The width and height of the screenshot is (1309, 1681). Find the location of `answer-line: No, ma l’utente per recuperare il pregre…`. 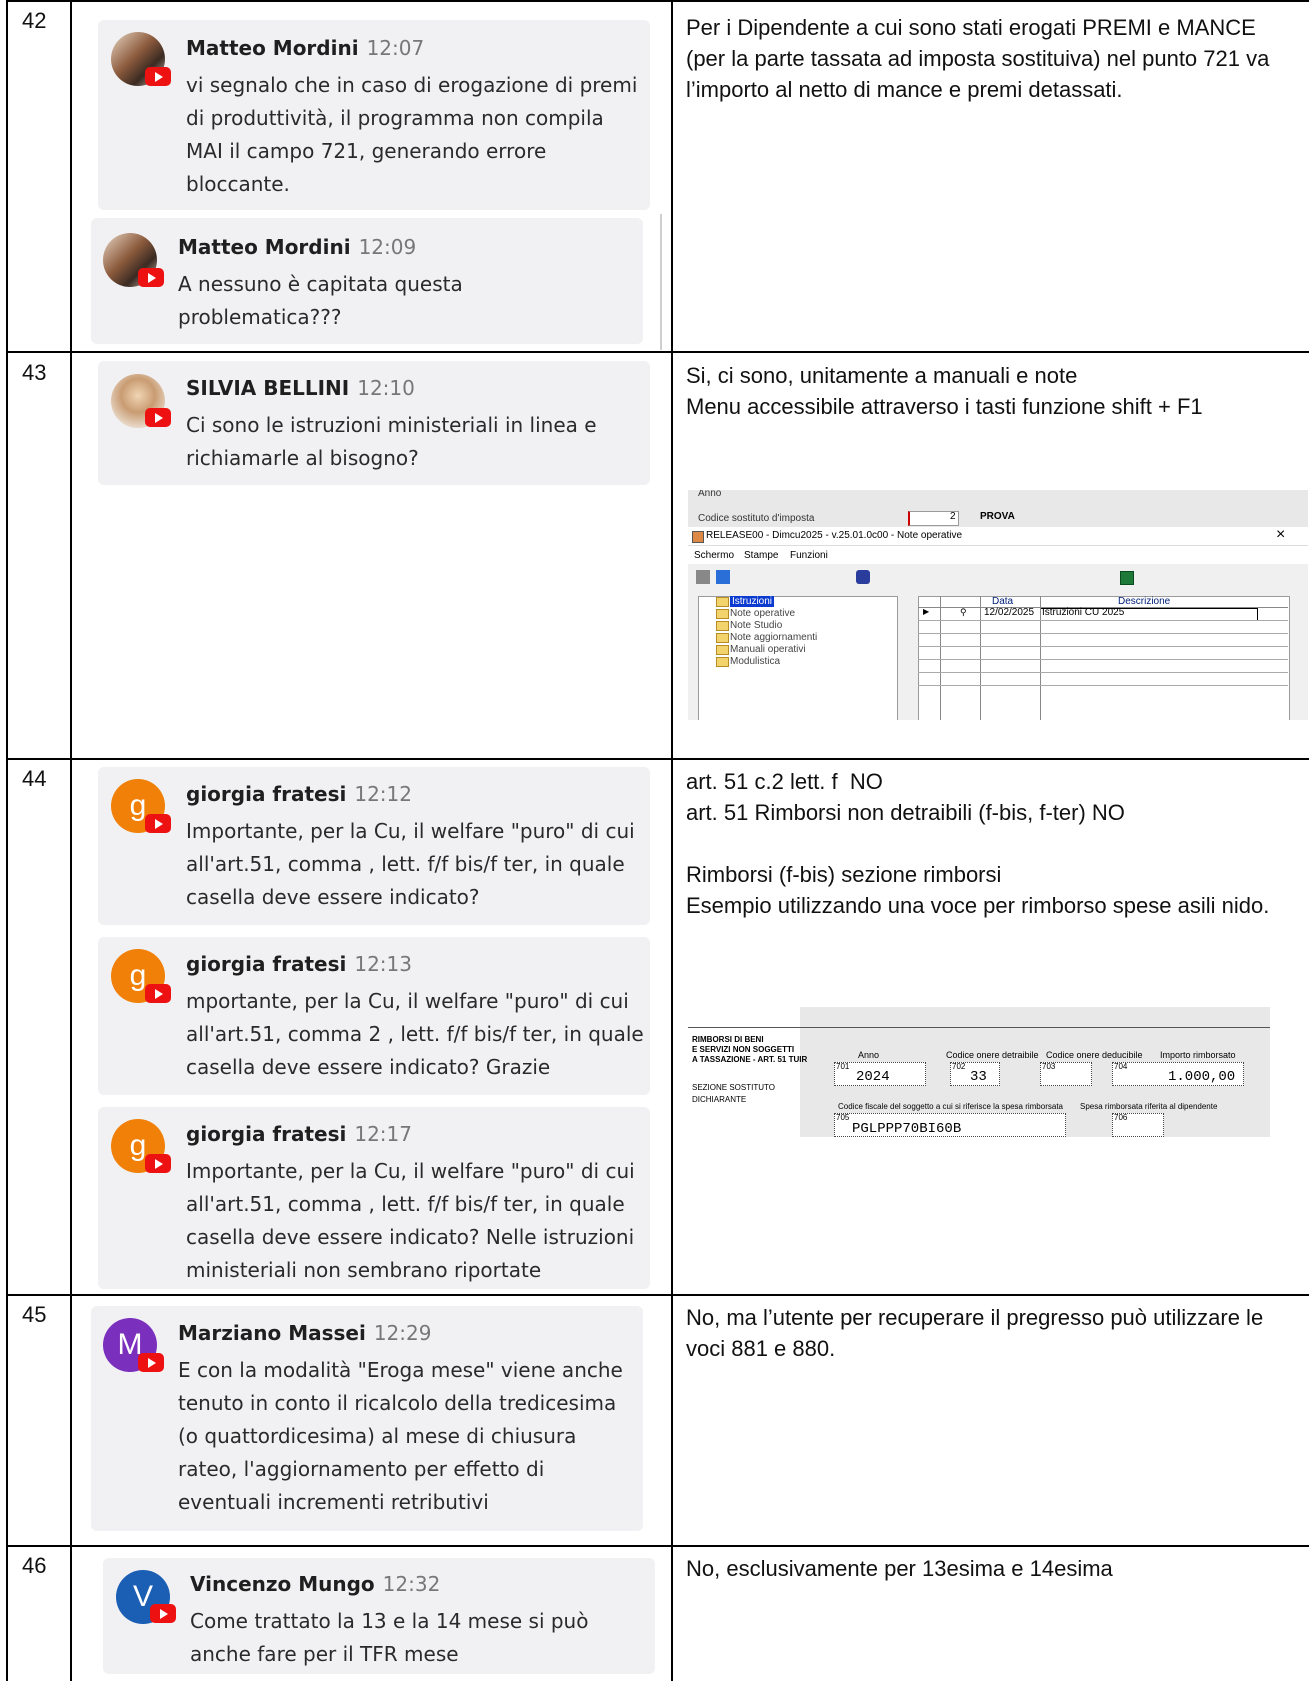

answer-line: No, ma l’utente per recuperare il pregre… is located at coordinates (978, 1333).